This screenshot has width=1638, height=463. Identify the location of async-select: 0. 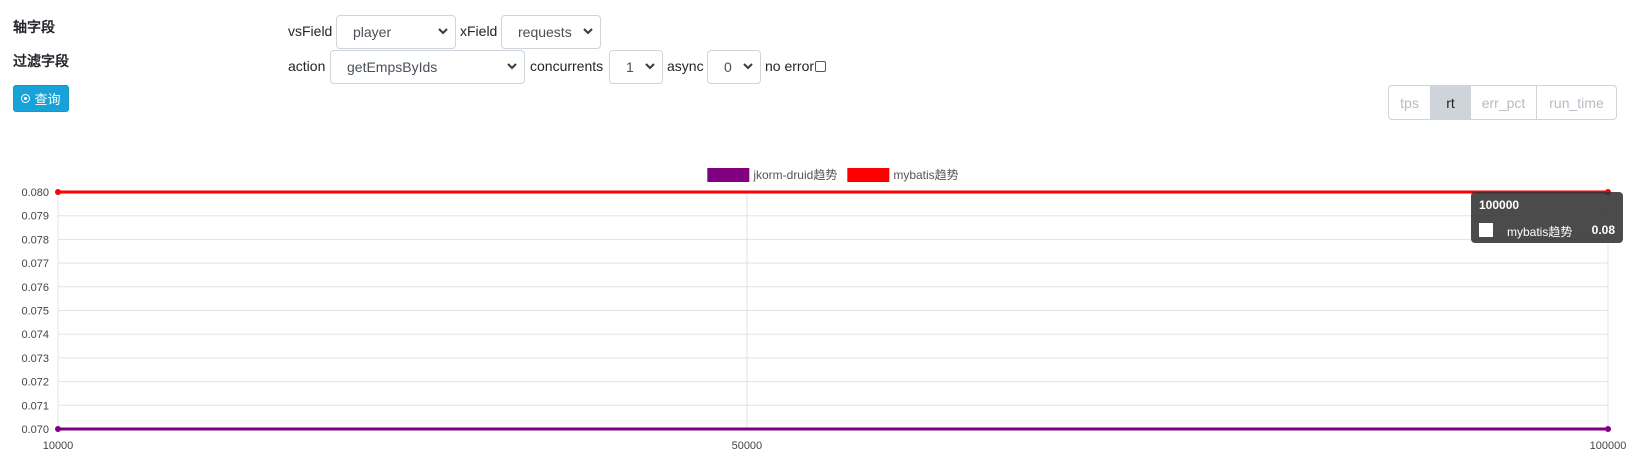
(734, 67).